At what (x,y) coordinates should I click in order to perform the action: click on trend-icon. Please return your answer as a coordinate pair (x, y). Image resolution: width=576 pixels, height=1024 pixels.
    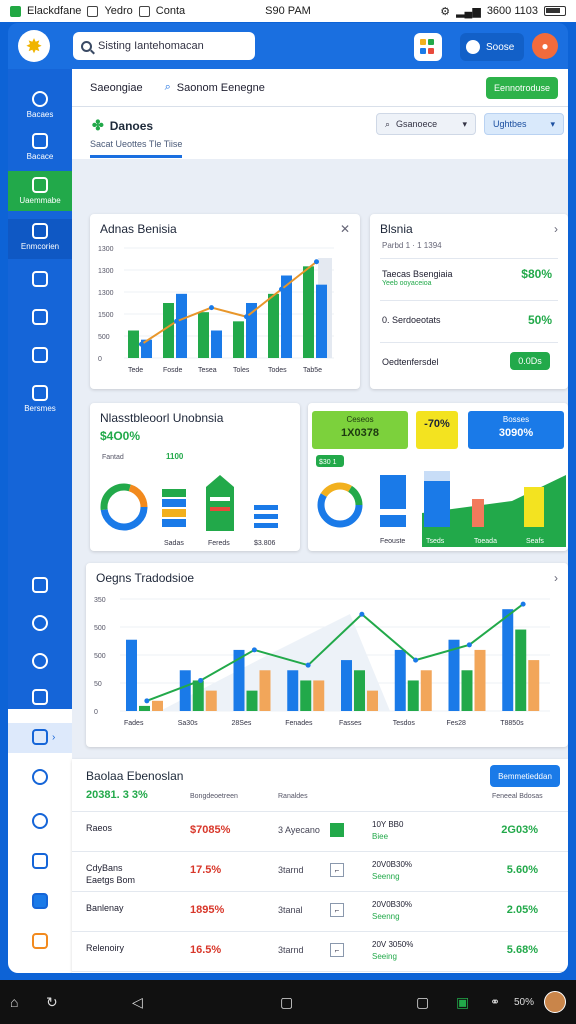
    Looking at the image, I should click on (40, 355).